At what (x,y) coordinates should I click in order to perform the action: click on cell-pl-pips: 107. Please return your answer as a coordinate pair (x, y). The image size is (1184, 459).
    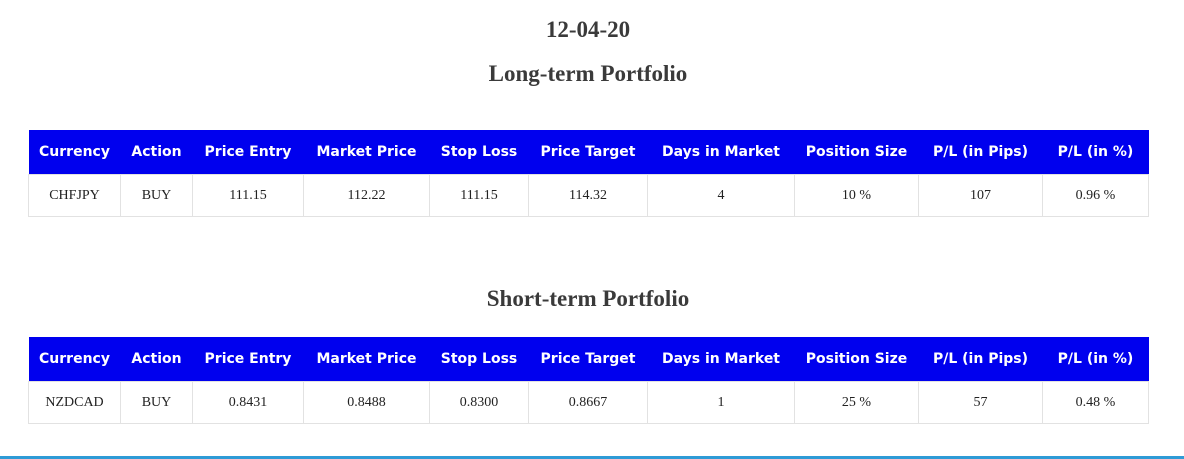
    Looking at the image, I should click on (980, 195).